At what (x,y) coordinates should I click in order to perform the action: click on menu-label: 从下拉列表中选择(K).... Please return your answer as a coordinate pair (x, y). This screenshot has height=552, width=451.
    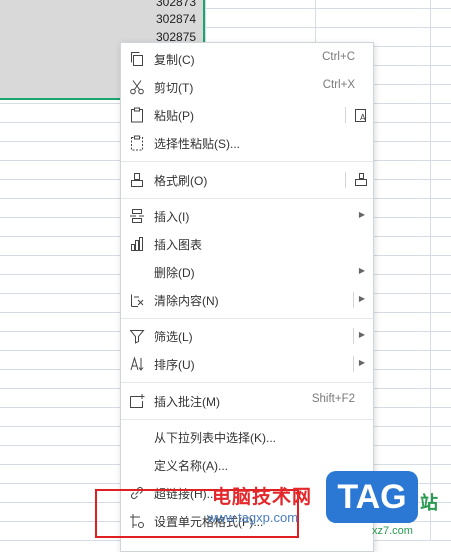
    Looking at the image, I should click on (215, 438).